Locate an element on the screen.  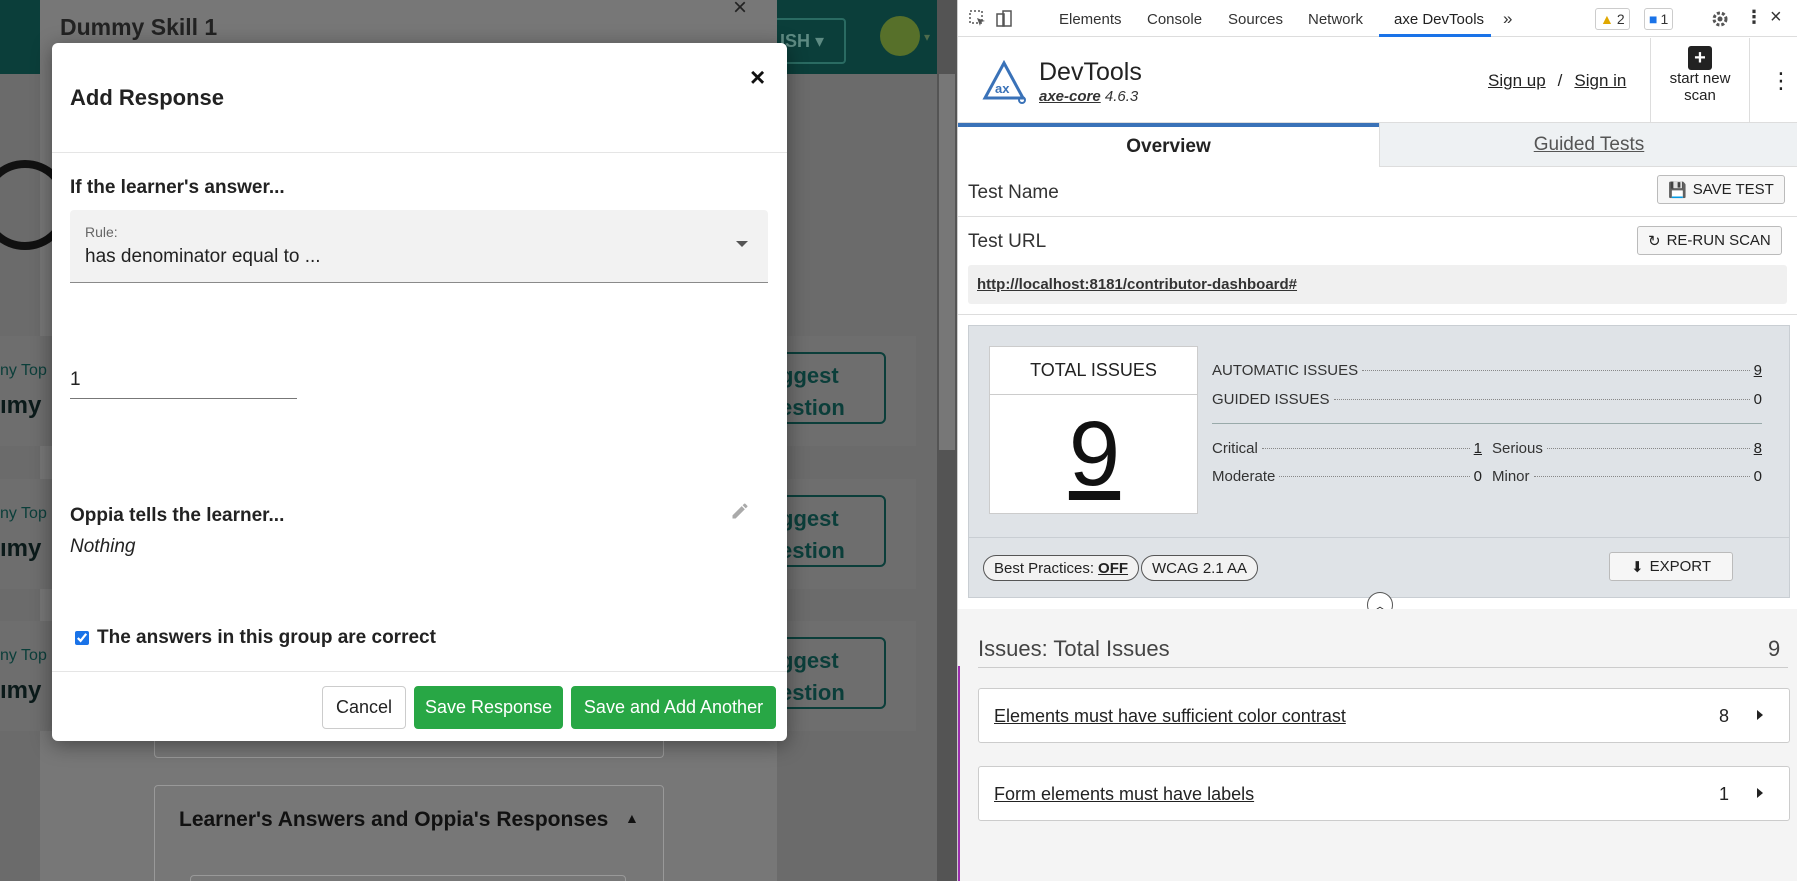
feedback-value: Nothing is located at coordinates (103, 546).